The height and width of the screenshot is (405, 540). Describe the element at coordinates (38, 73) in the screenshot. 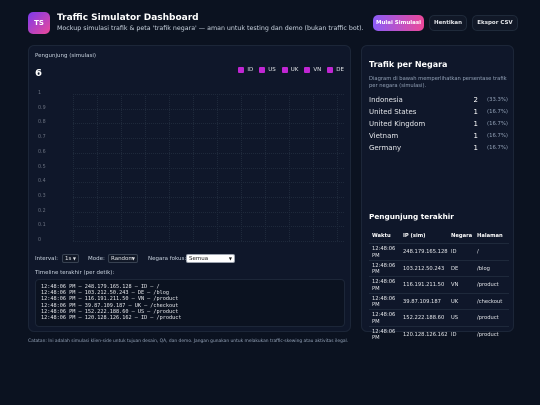

I see `visitors-count: 6` at that location.